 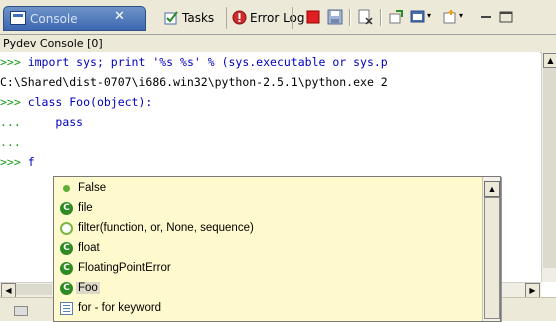 I want to click on terminate-icon, so click(x=313, y=17).